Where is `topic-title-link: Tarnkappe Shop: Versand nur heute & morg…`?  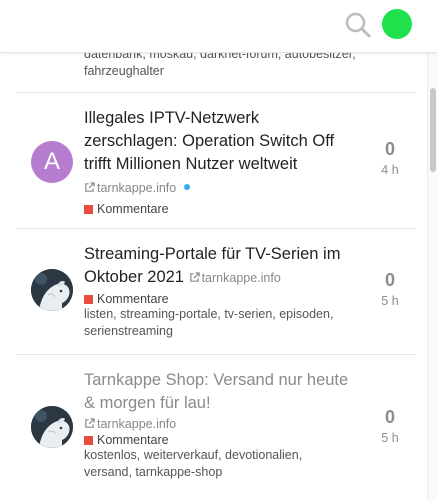 topic-title-link: Tarnkappe Shop: Versand nur heute & morg… is located at coordinates (216, 392).